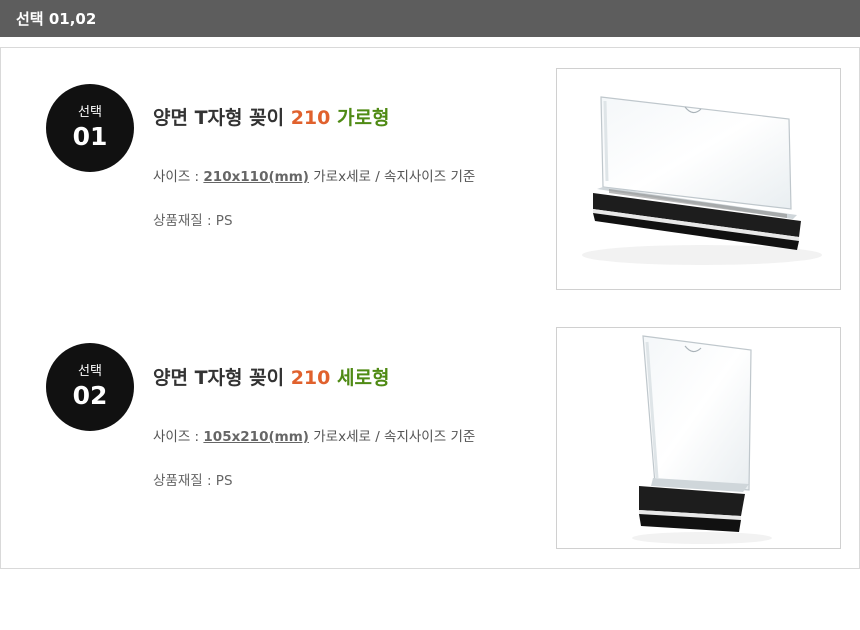 The image size is (860, 630). I want to click on option-badge: 선택 02, so click(90, 387).